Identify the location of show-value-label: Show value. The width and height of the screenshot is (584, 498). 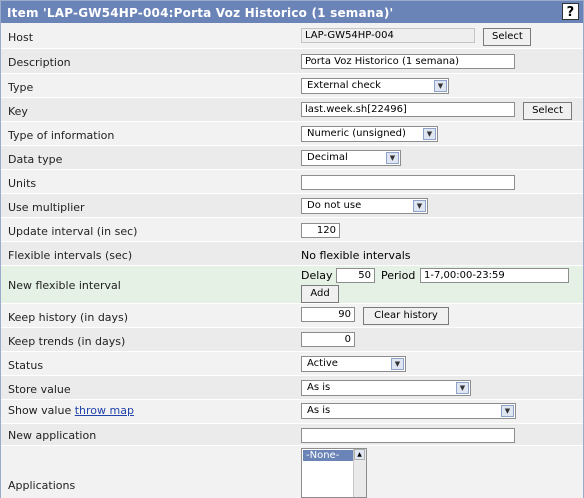
(40, 410).